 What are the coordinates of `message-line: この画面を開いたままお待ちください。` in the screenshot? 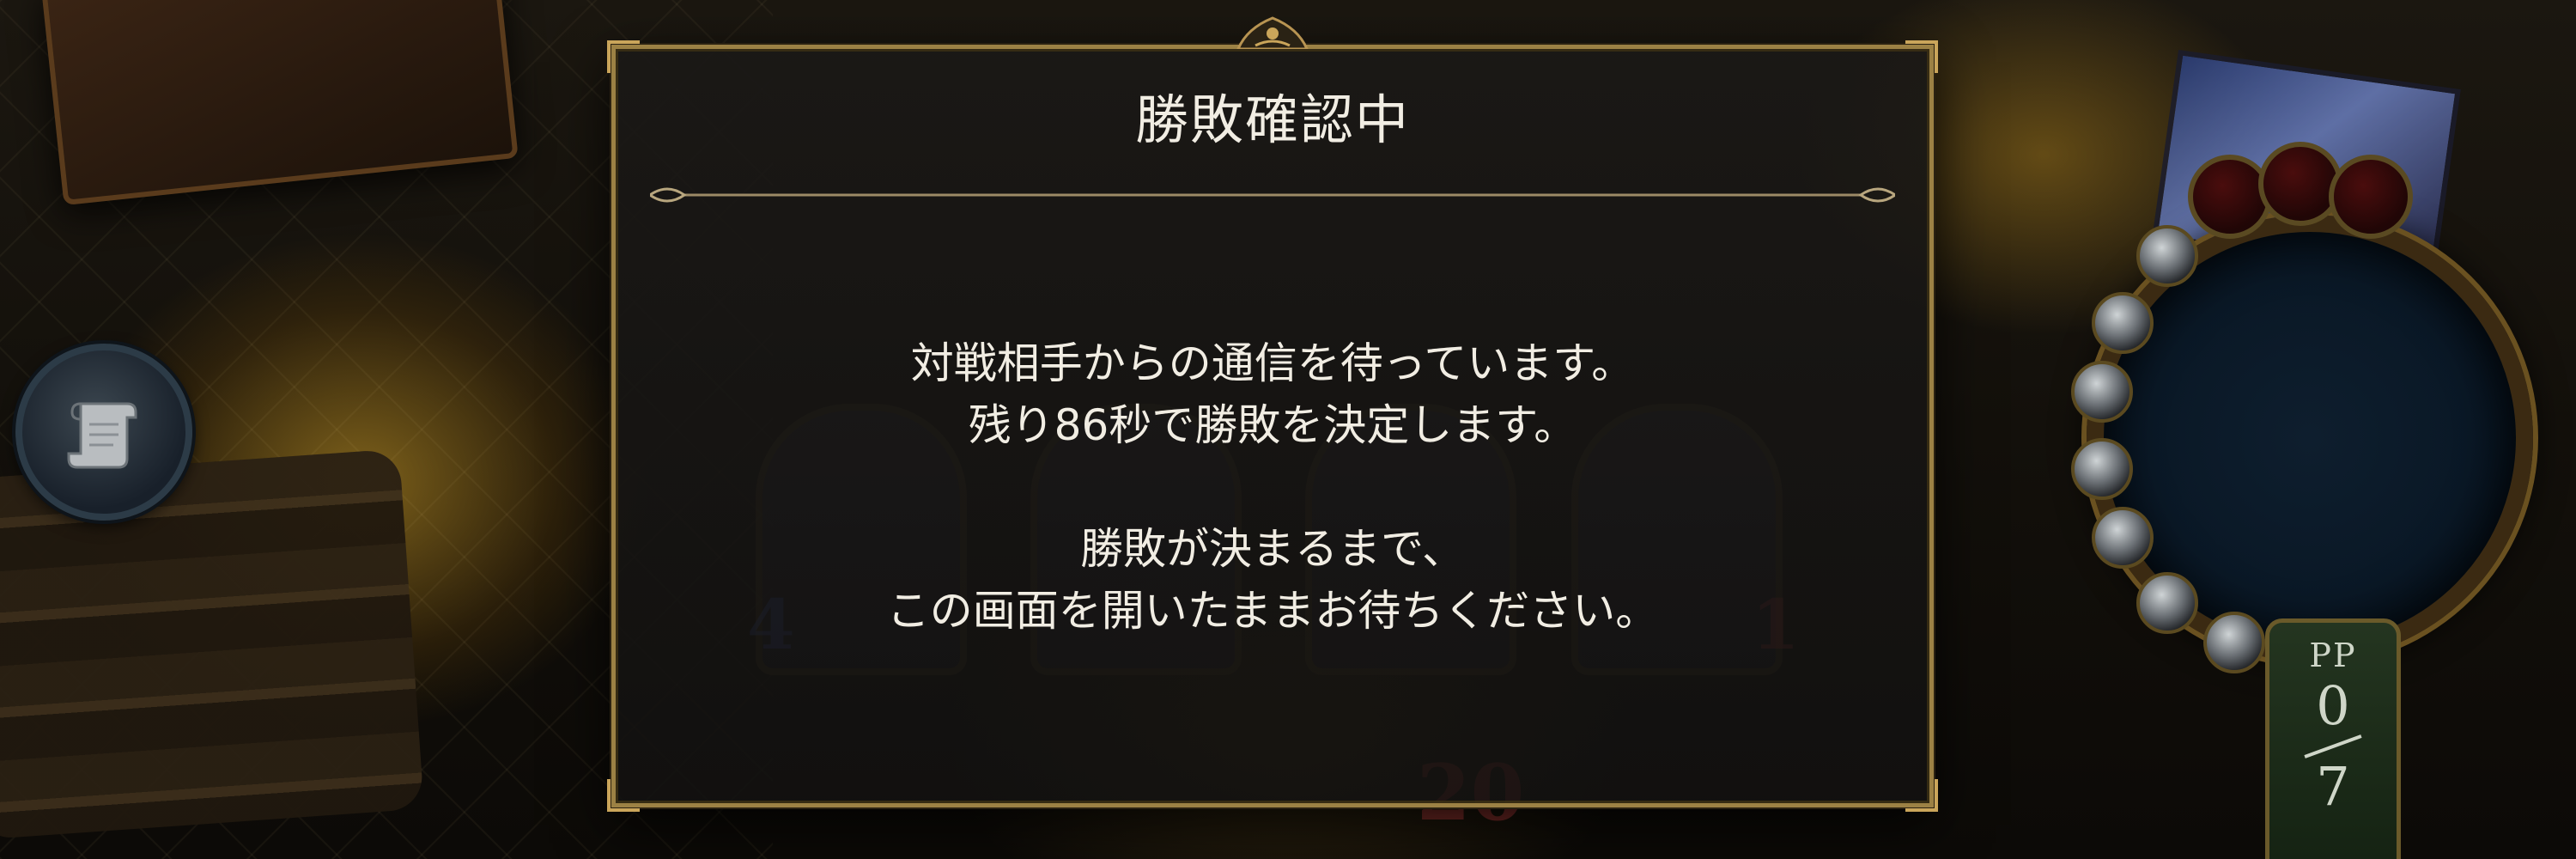 It's located at (1272, 611).